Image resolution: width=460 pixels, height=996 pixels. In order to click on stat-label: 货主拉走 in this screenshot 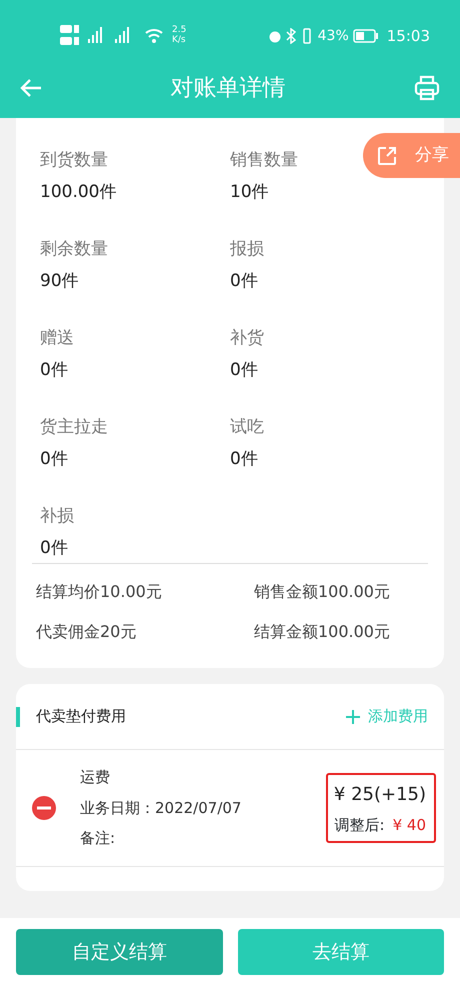, I will do `click(74, 427)`.